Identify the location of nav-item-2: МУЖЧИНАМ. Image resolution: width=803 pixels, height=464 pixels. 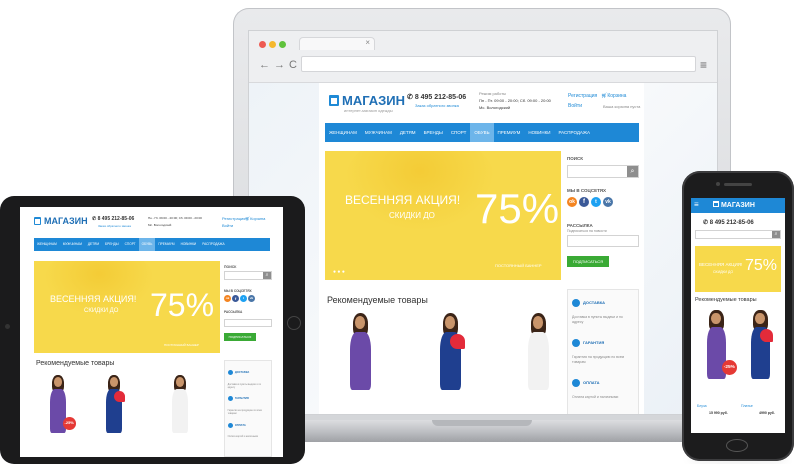
(378, 132).